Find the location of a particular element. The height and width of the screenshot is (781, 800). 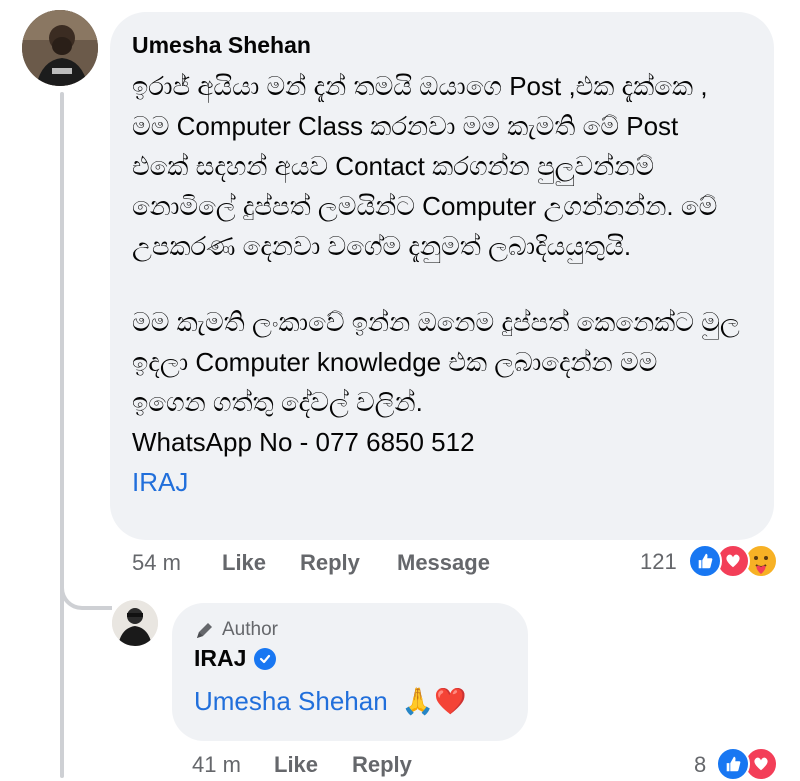

comment-line: ඉදලා Computer knowledge එක ලබාදෙන්න මම is located at coordinates (395, 362).